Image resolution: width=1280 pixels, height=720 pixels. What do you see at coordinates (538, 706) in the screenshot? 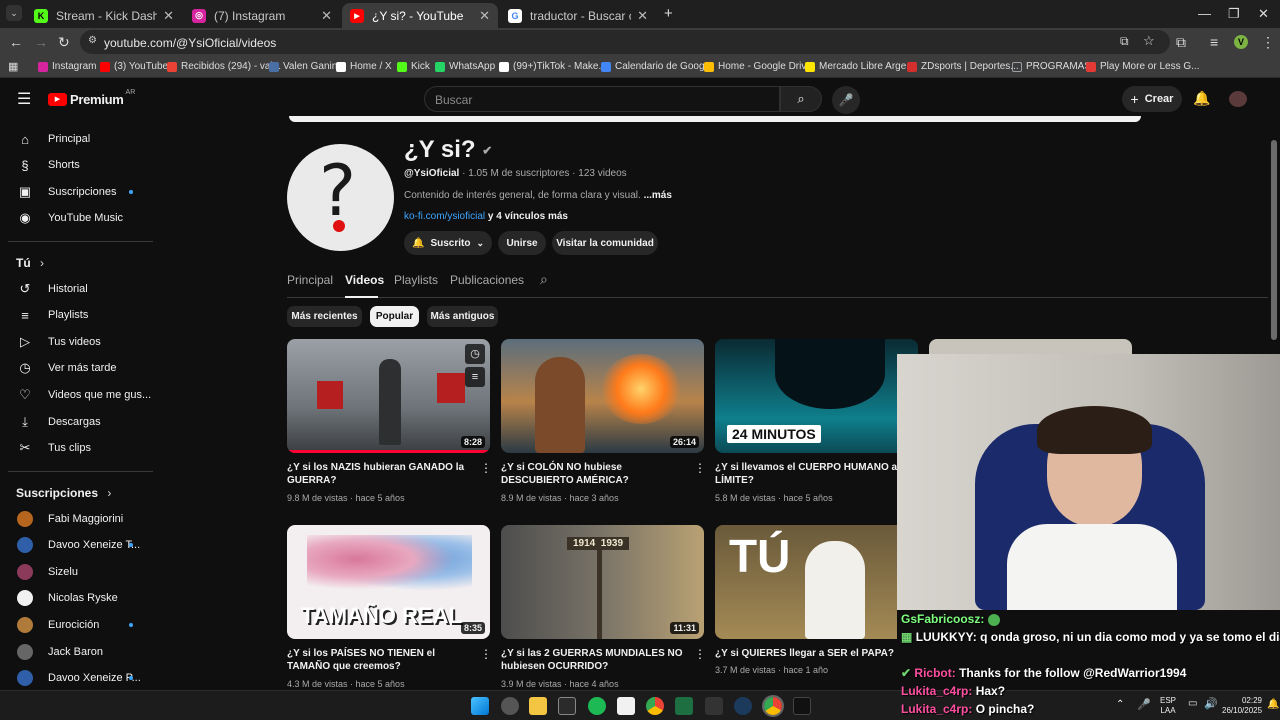
I see `file-explorer-icon` at bounding box center [538, 706].